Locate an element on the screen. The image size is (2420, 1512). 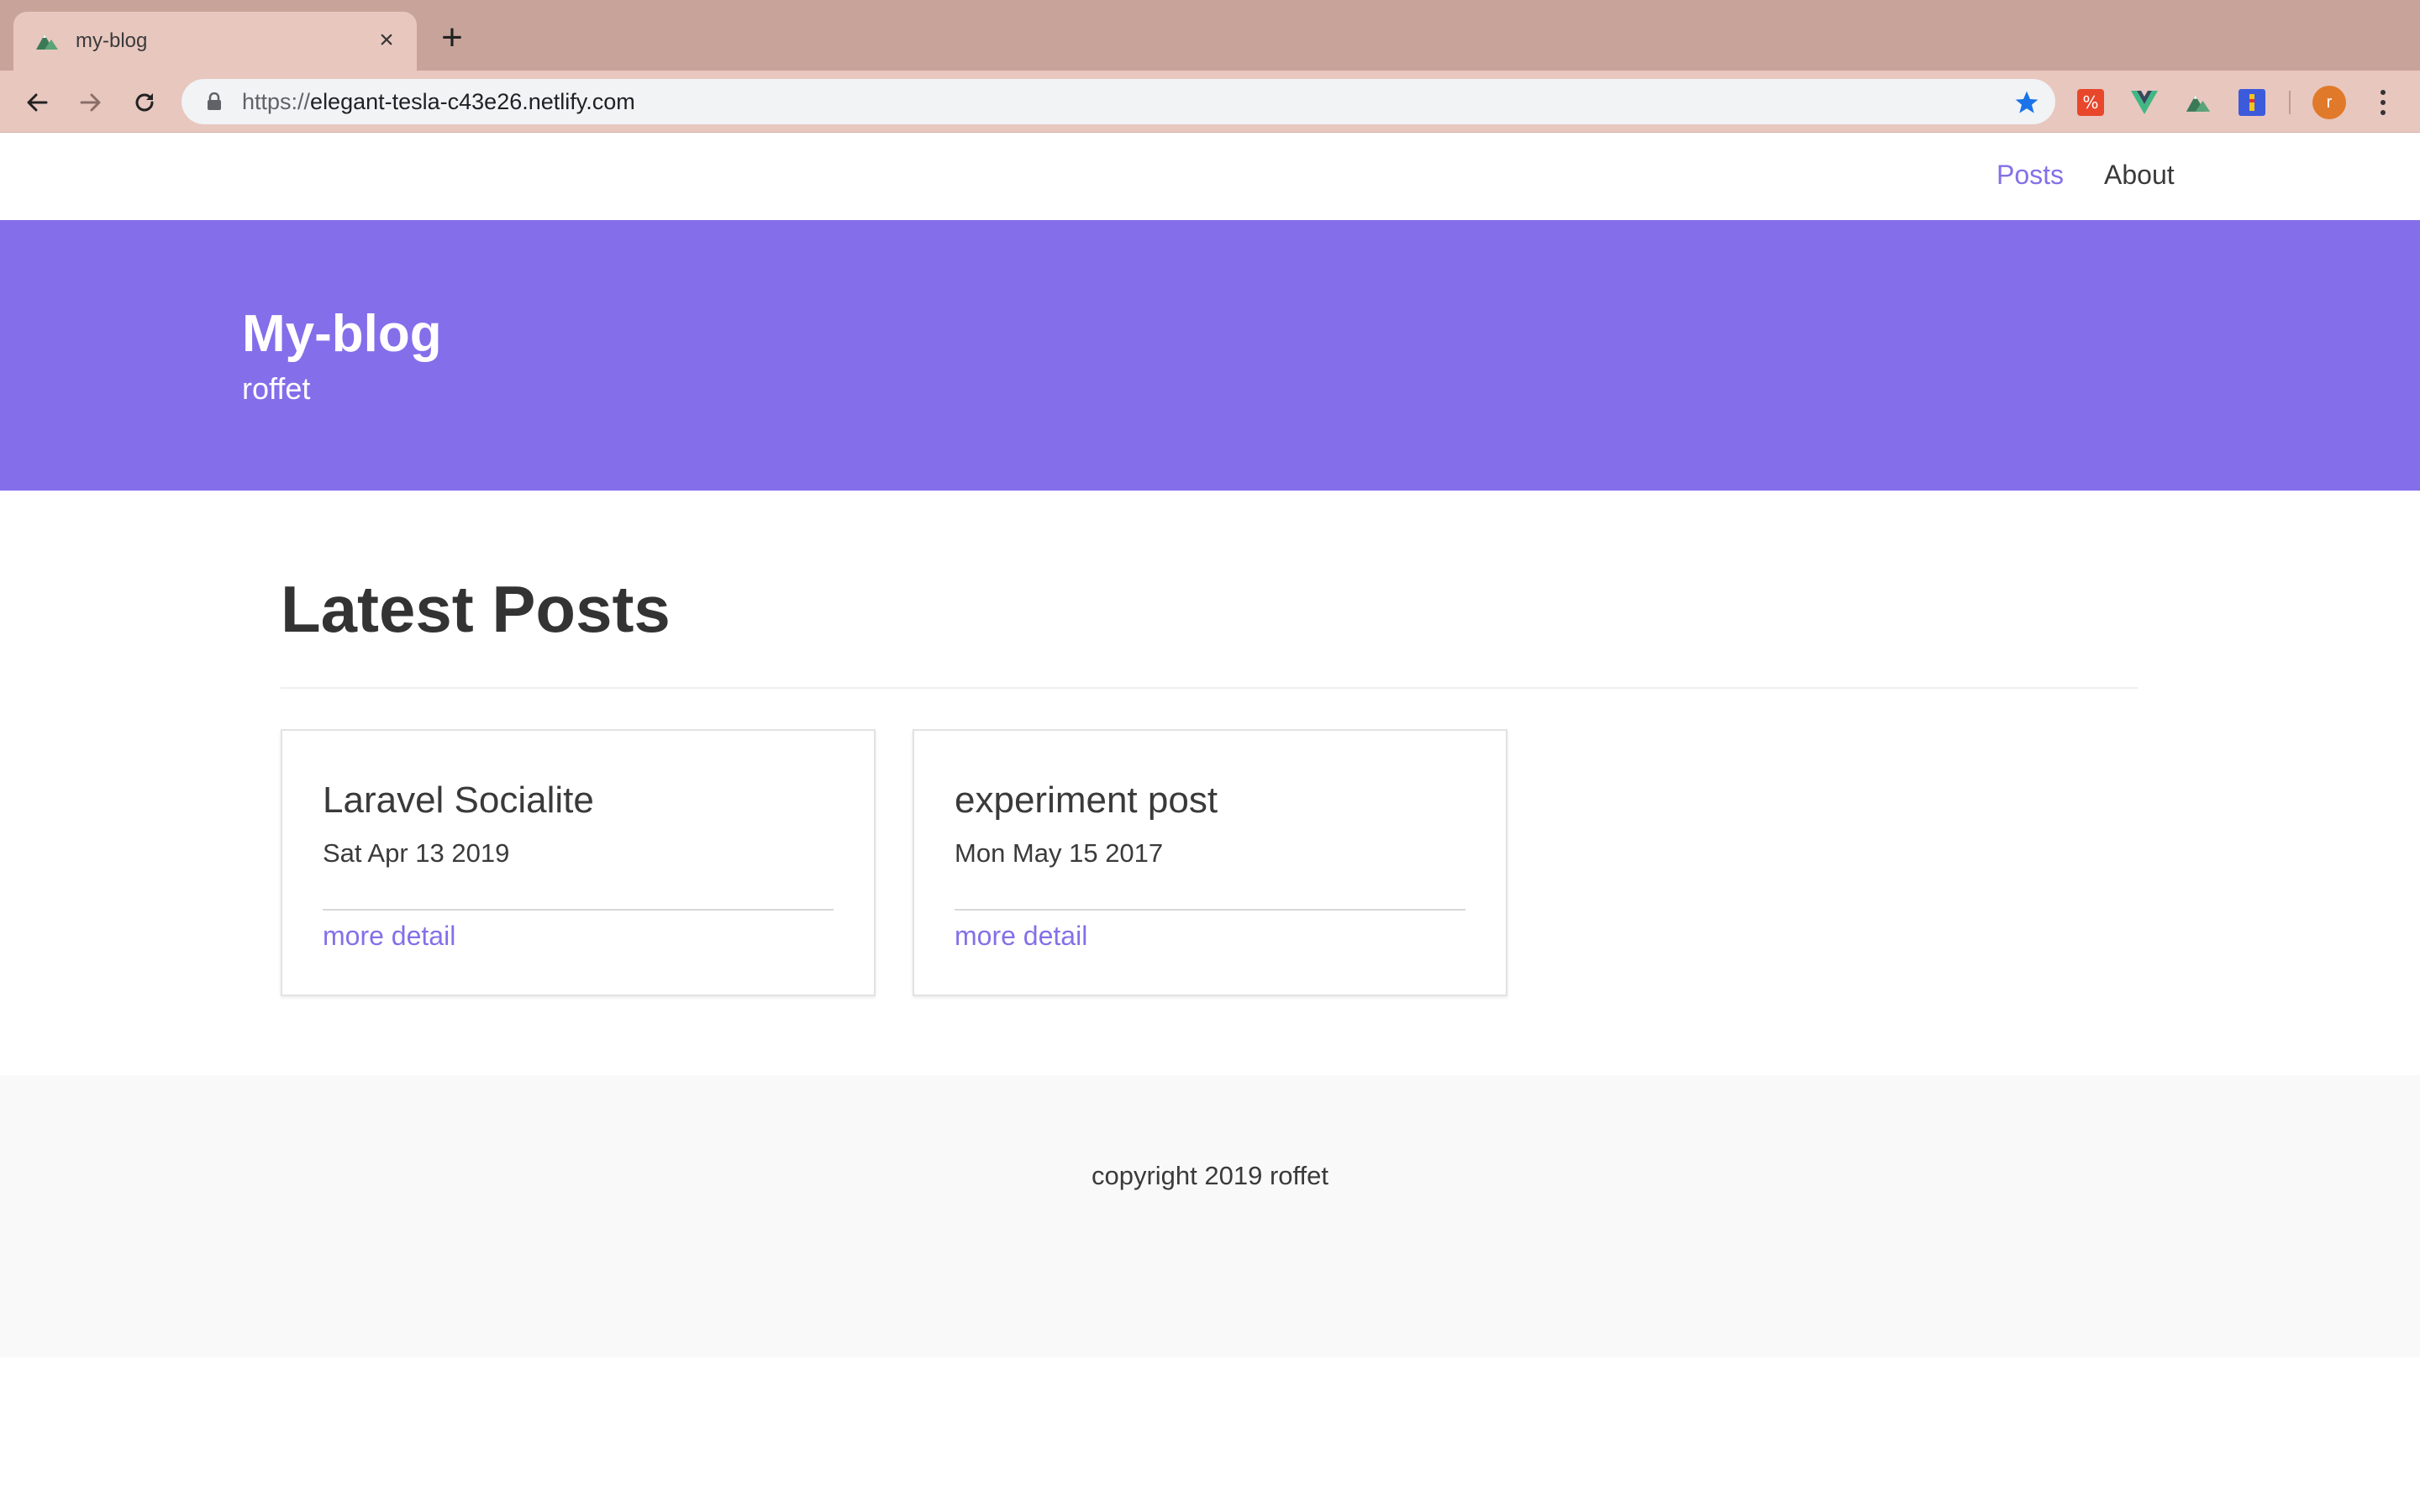
url-host: elegant-tesla-c43e26.netlify.com is located at coordinates (472, 101).